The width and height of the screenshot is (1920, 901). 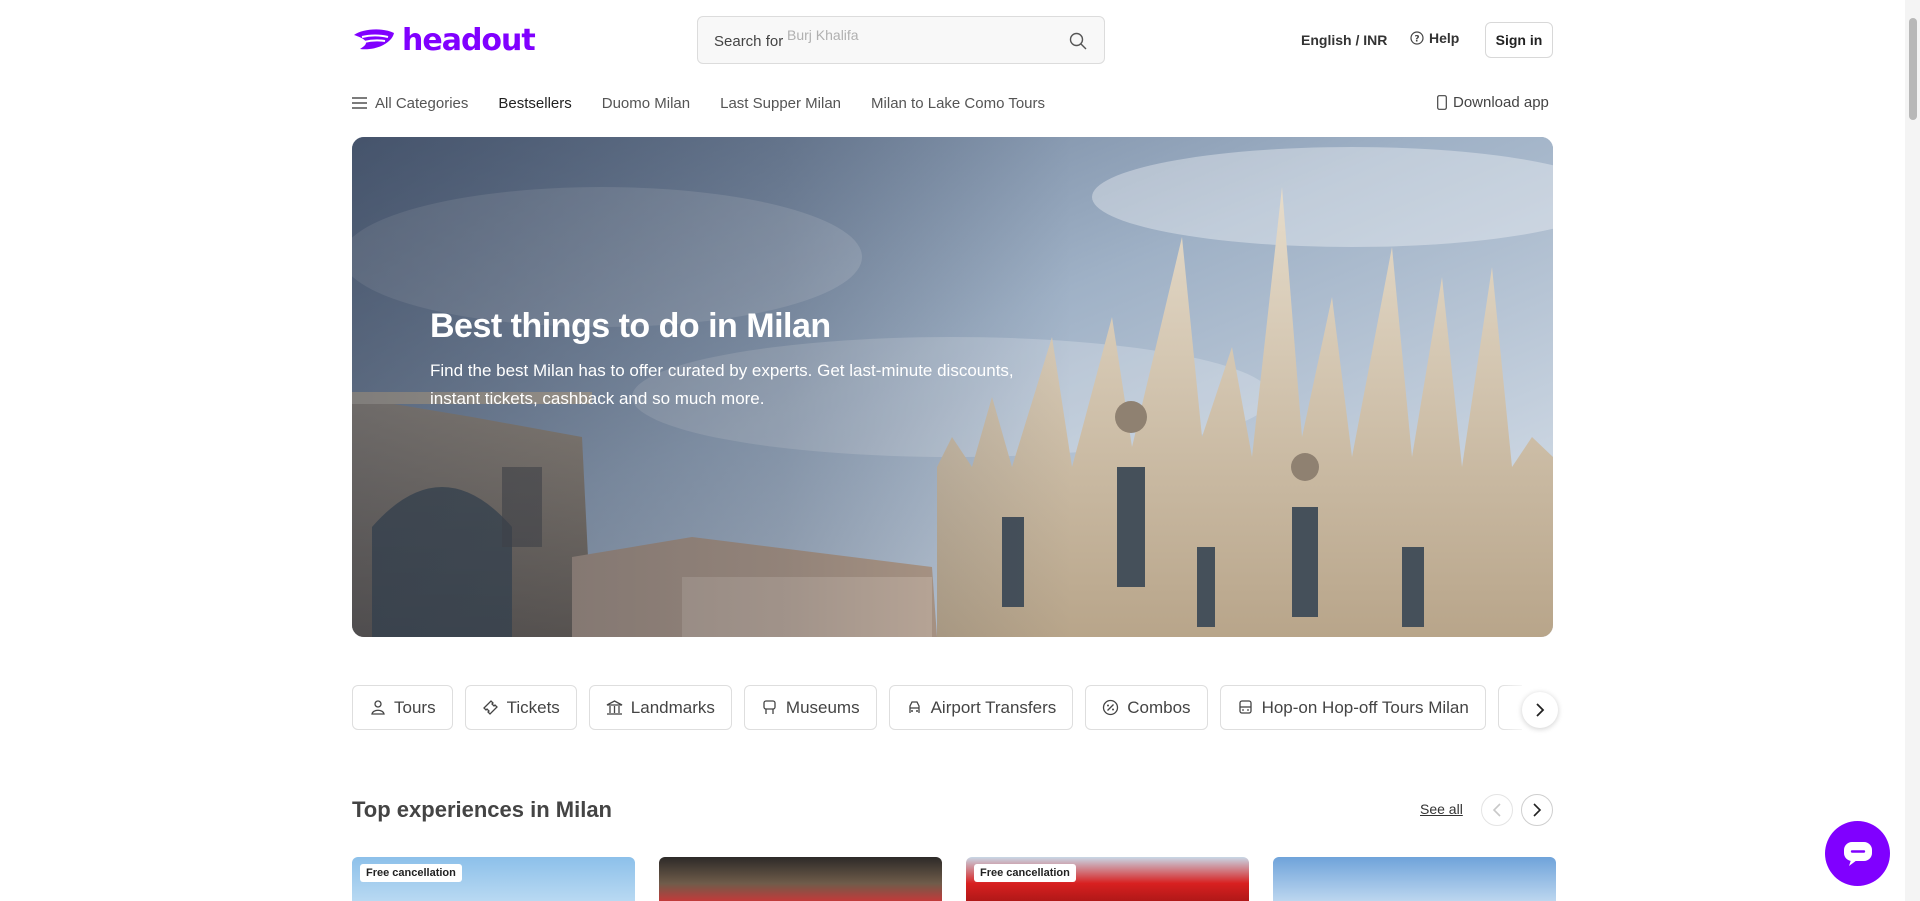 What do you see at coordinates (374, 39) in the screenshot?
I see `headout-logo-icon` at bounding box center [374, 39].